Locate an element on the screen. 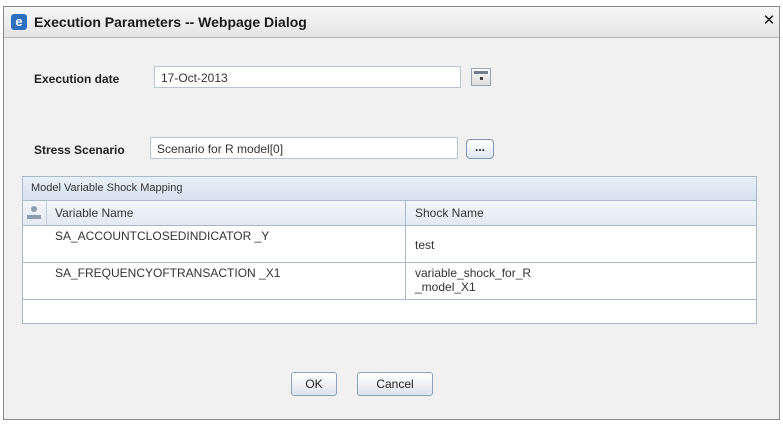 This screenshot has height=424, width=783. select-all-icon is located at coordinates (34, 212).